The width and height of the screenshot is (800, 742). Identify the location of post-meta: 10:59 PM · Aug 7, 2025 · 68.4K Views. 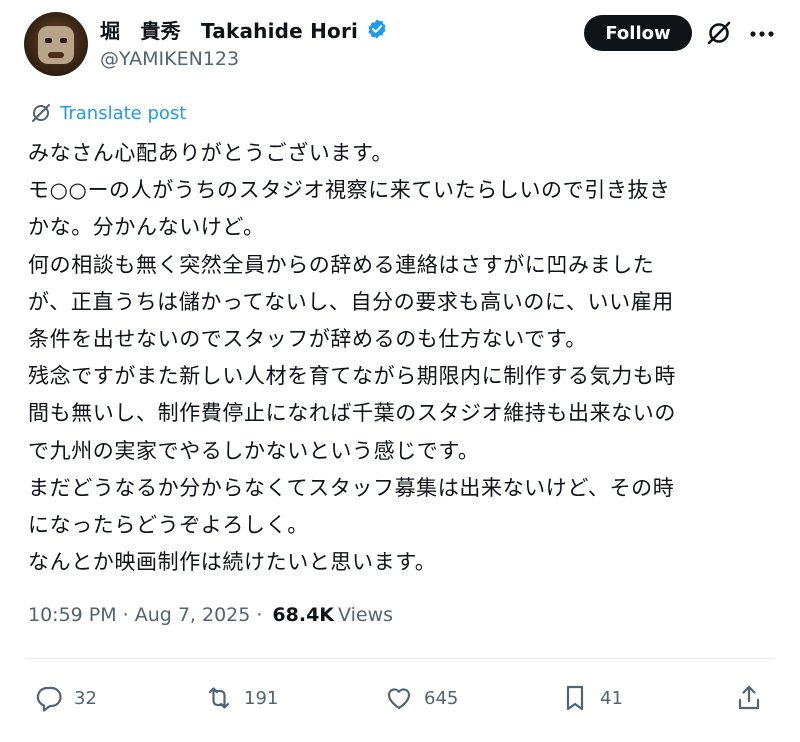
(210, 615).